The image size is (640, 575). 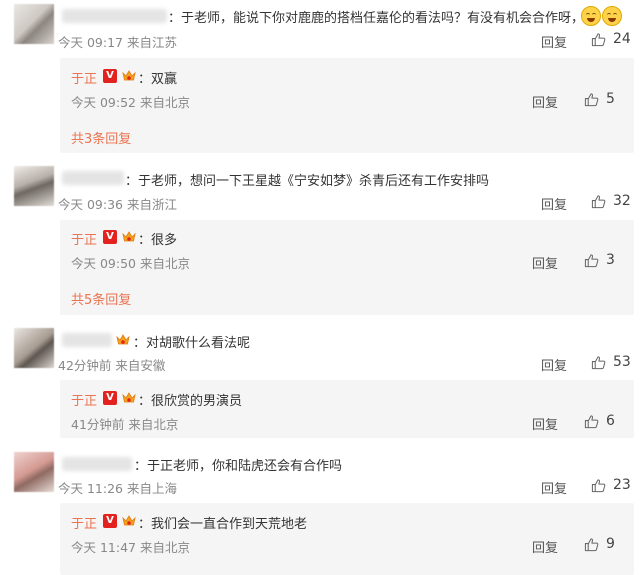 What do you see at coordinates (223, 524) in the screenshot?
I see `reply-text: ：我们会一直合作到天荒地老` at bounding box center [223, 524].